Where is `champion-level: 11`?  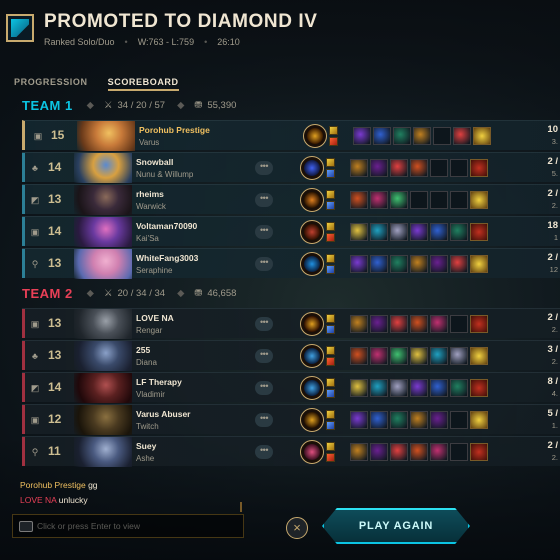 champion-level: 11 is located at coordinates (54, 451).